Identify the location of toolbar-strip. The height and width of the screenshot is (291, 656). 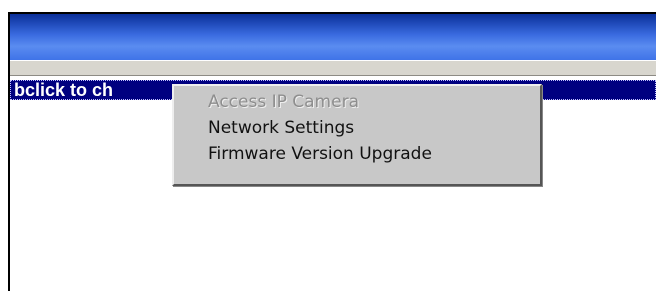
(333, 68).